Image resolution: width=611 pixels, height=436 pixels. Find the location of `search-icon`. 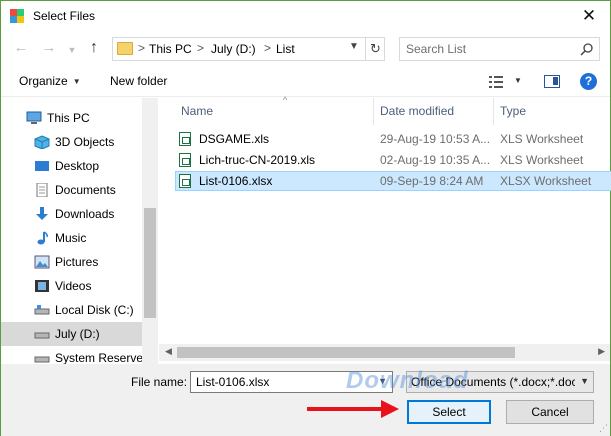

search-icon is located at coordinates (586, 49).